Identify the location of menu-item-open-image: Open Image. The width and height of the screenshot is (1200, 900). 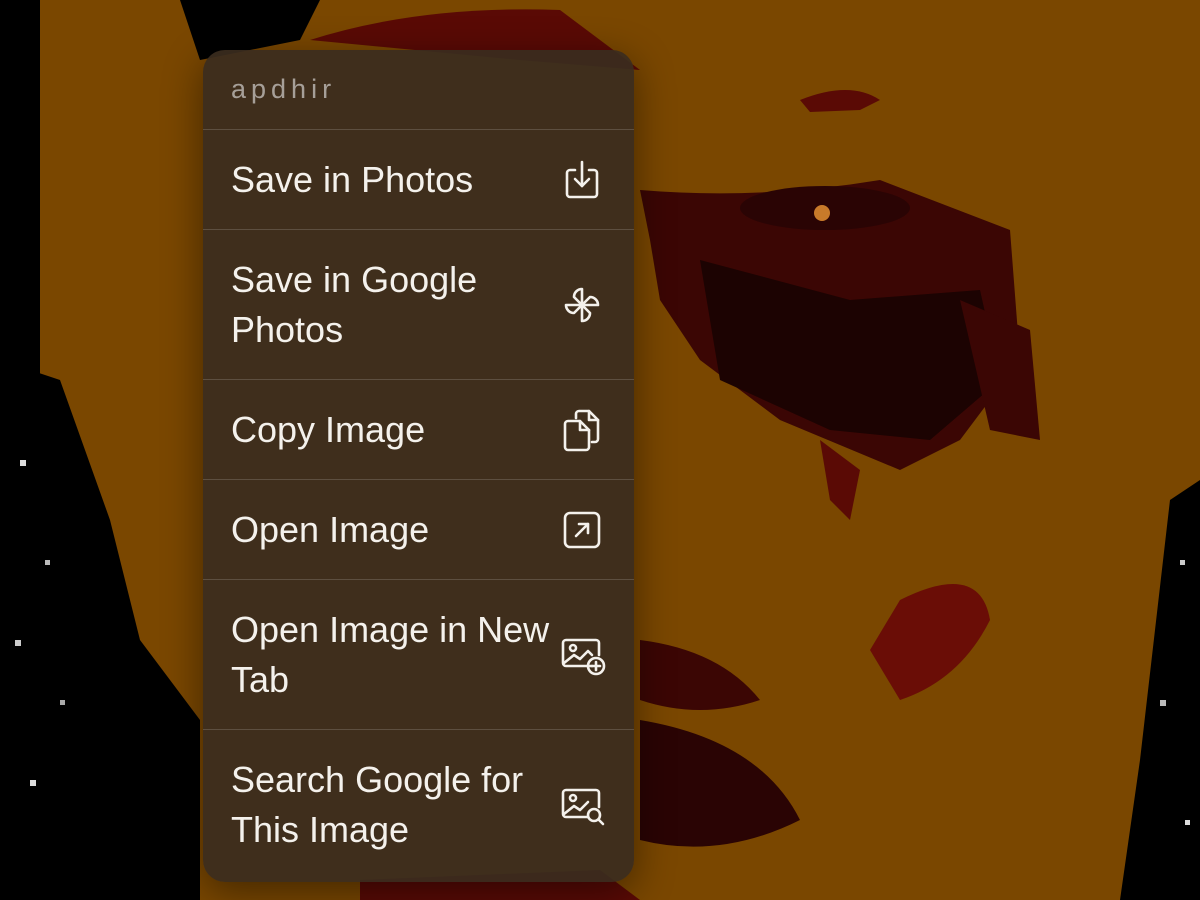
(418, 530).